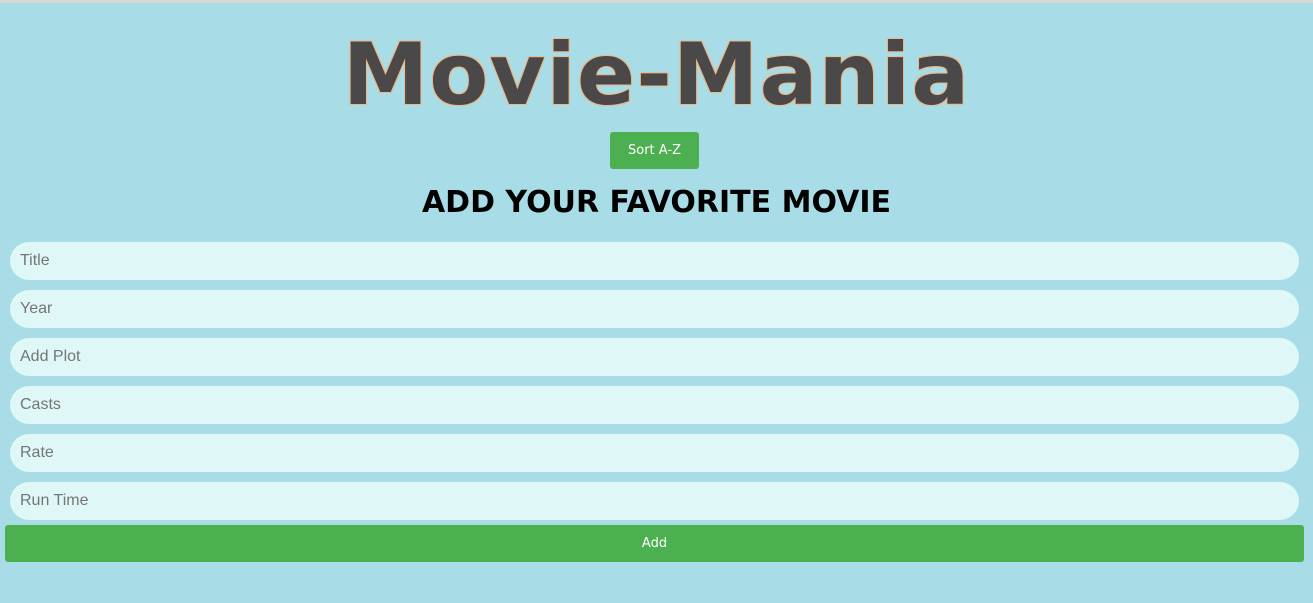 This screenshot has height=603, width=1313. Describe the element at coordinates (654, 543) in the screenshot. I see `add-button: Add` at that location.